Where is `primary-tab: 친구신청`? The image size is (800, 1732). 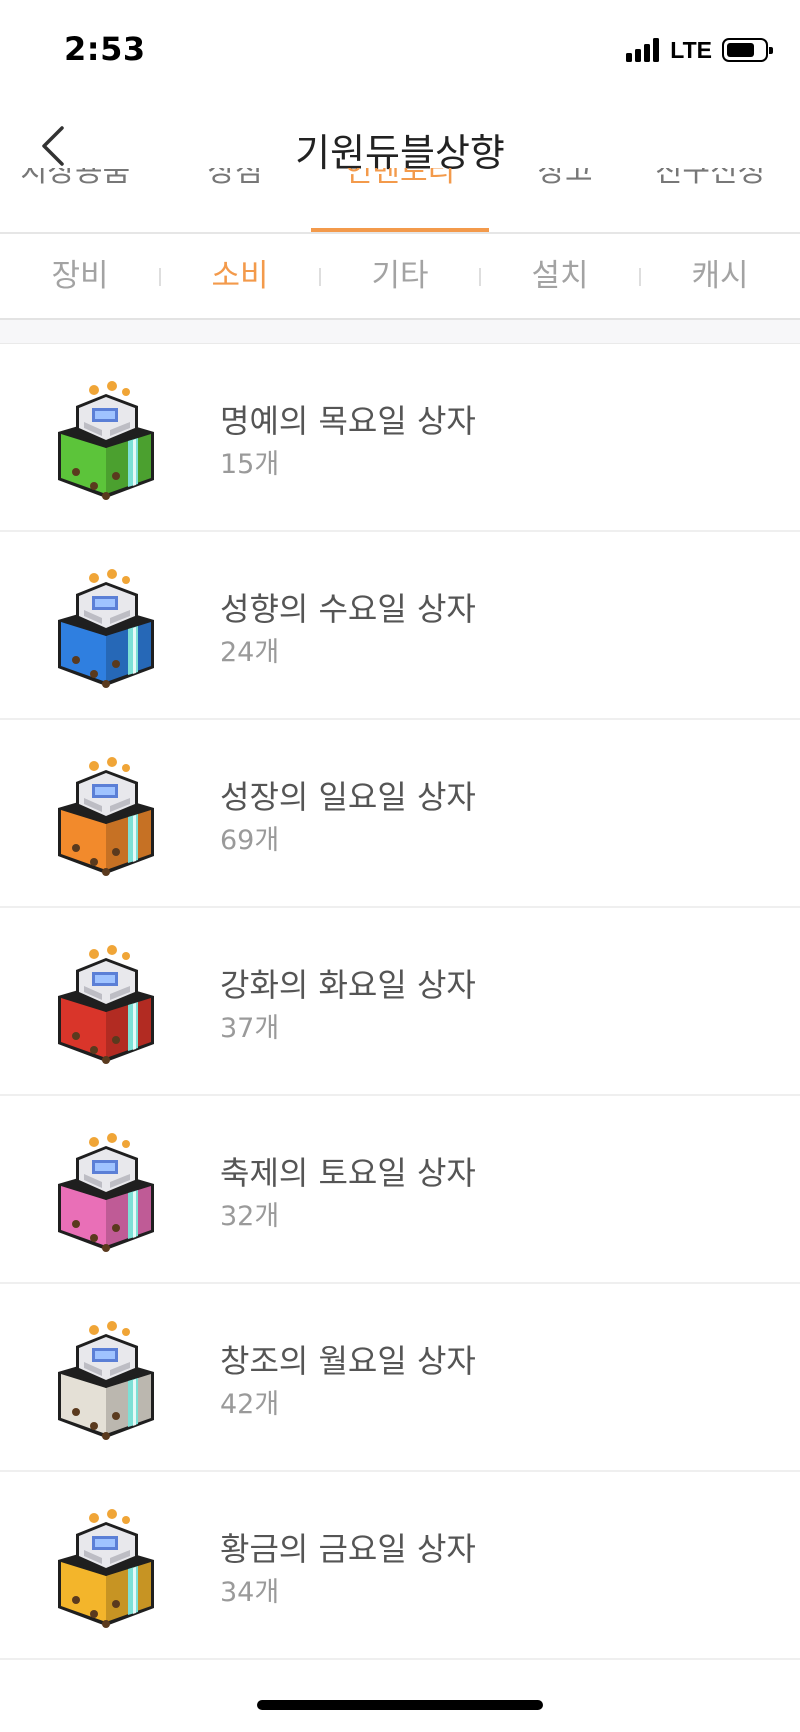
primary-tab: 친구신청 is located at coordinates (710, 201).